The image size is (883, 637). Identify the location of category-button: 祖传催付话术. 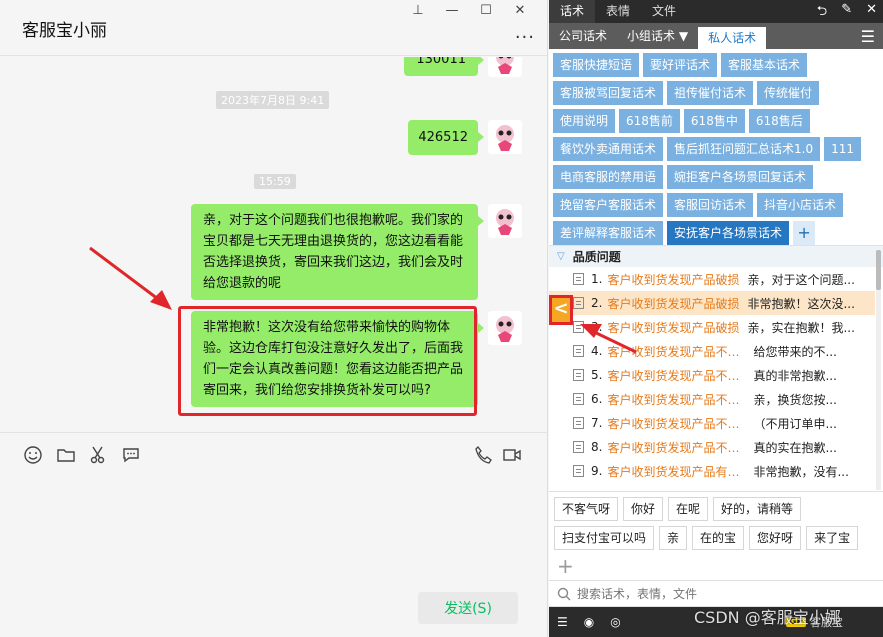
(710, 93).